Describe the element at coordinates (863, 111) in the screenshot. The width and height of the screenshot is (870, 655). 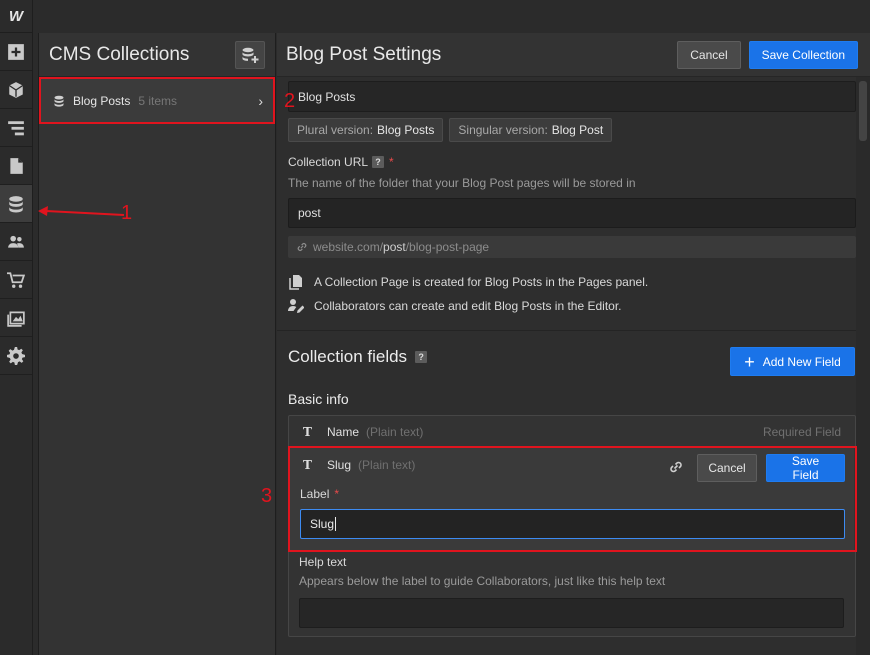
I see `scrollbar-thumb` at that location.